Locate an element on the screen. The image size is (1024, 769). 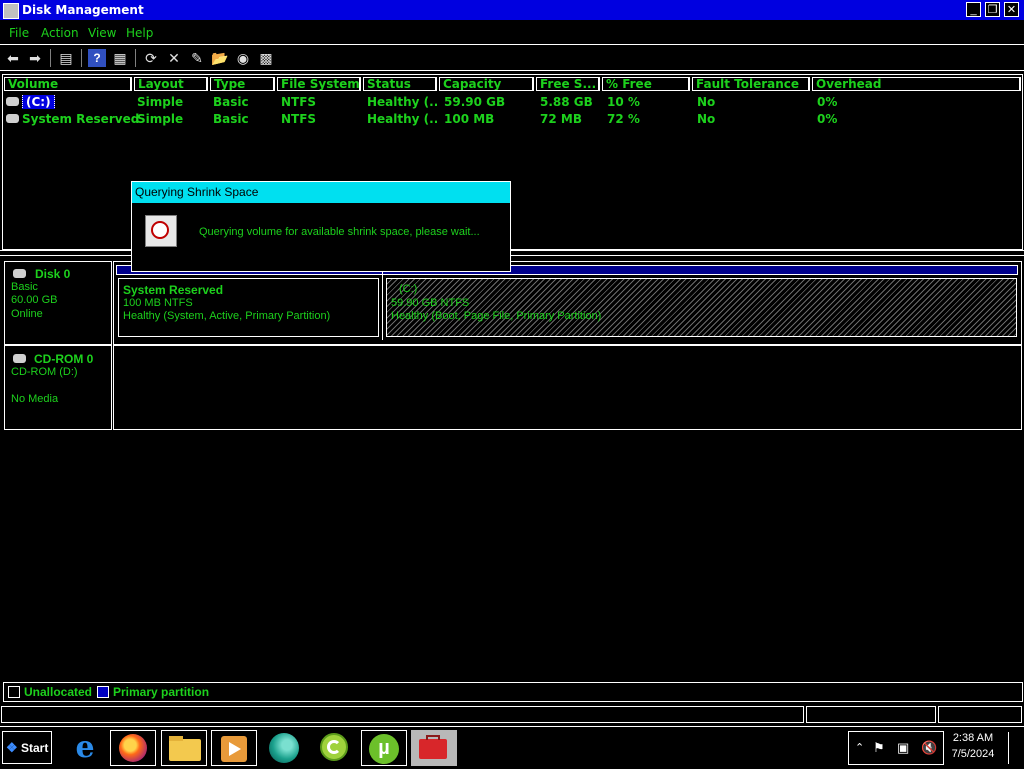
legend-bar: Unallocated Primary partition is located at coordinates (513, 692).